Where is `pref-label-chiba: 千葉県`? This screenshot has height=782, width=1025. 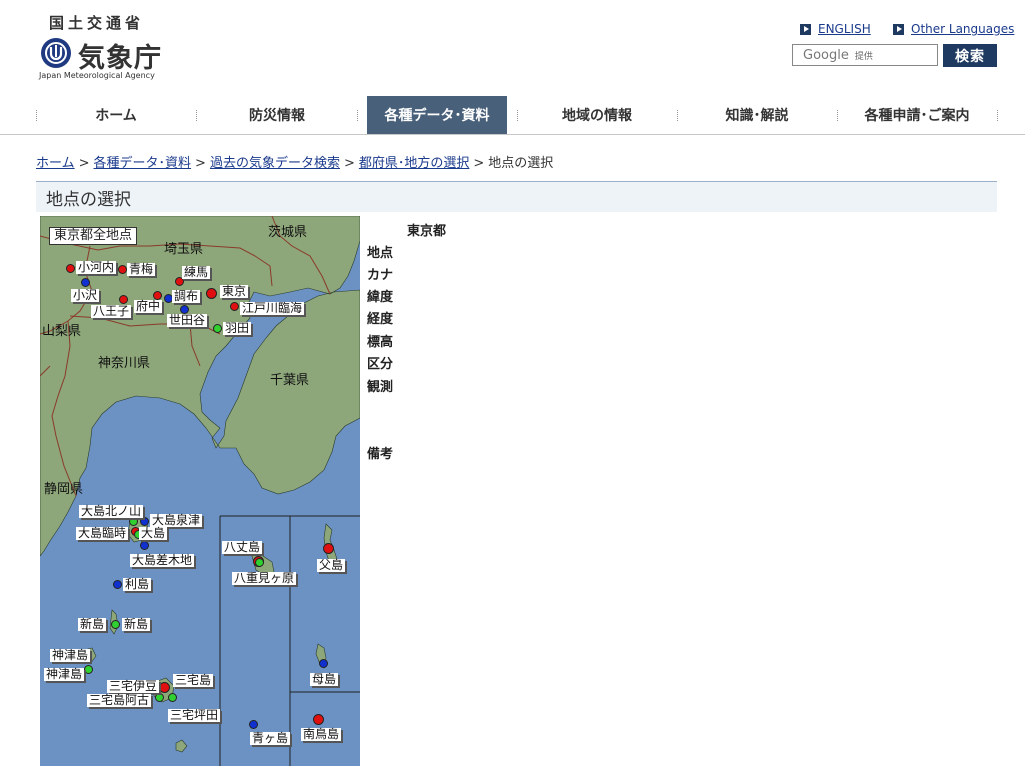 pref-label-chiba: 千葉県 is located at coordinates (290, 380).